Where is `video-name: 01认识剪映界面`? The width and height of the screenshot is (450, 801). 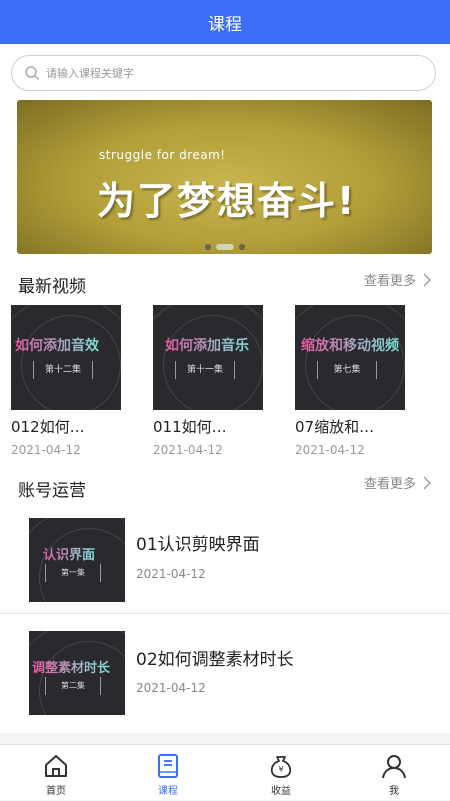 video-name: 01认识剪映界面 is located at coordinates (198, 545).